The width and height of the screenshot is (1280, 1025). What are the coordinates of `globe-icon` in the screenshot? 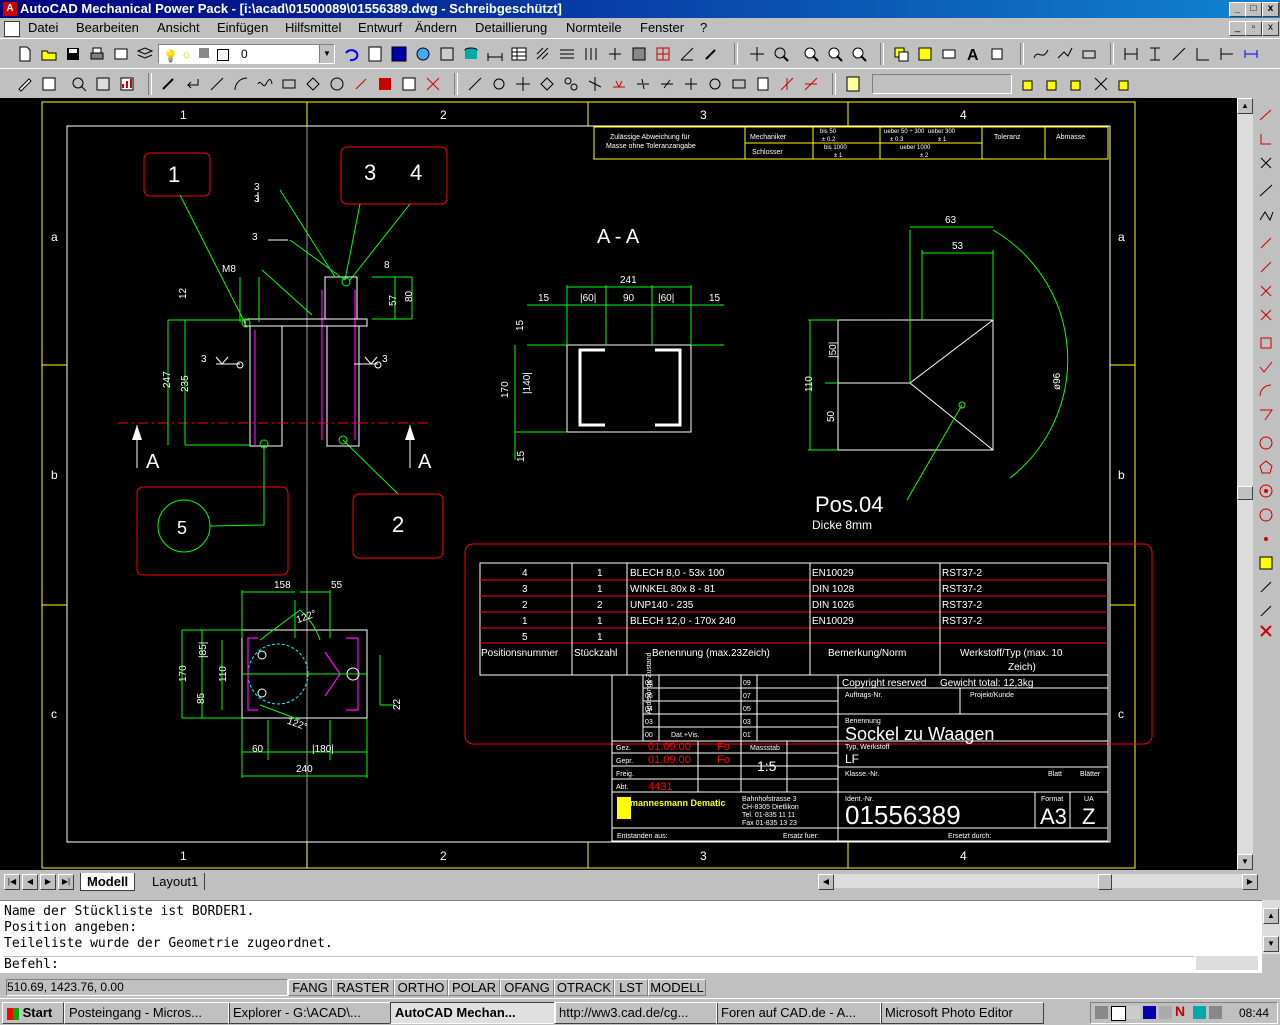 It's located at (423, 54).